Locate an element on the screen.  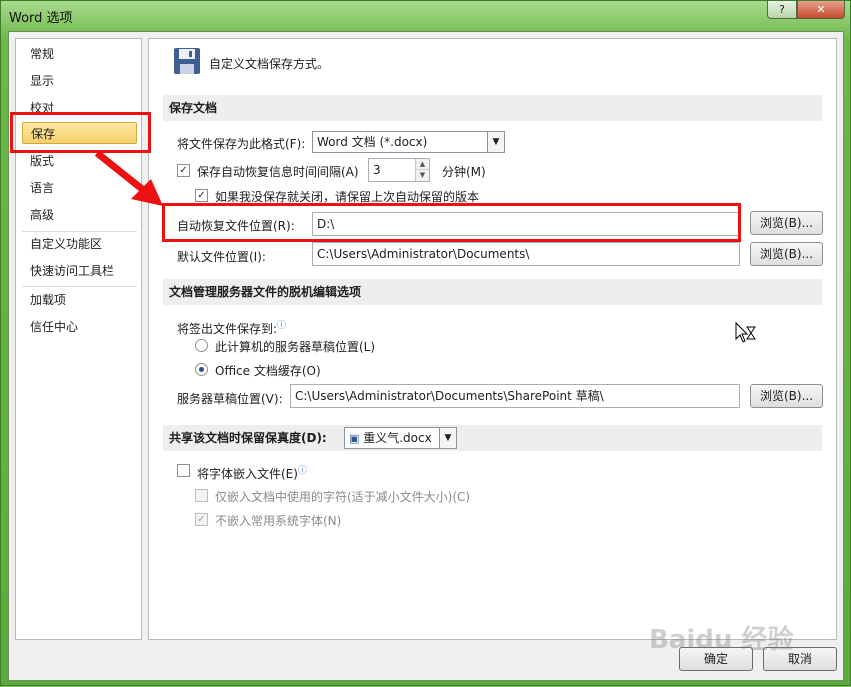
watermark-logo: Baidu 经验 is located at coordinates (721, 640).